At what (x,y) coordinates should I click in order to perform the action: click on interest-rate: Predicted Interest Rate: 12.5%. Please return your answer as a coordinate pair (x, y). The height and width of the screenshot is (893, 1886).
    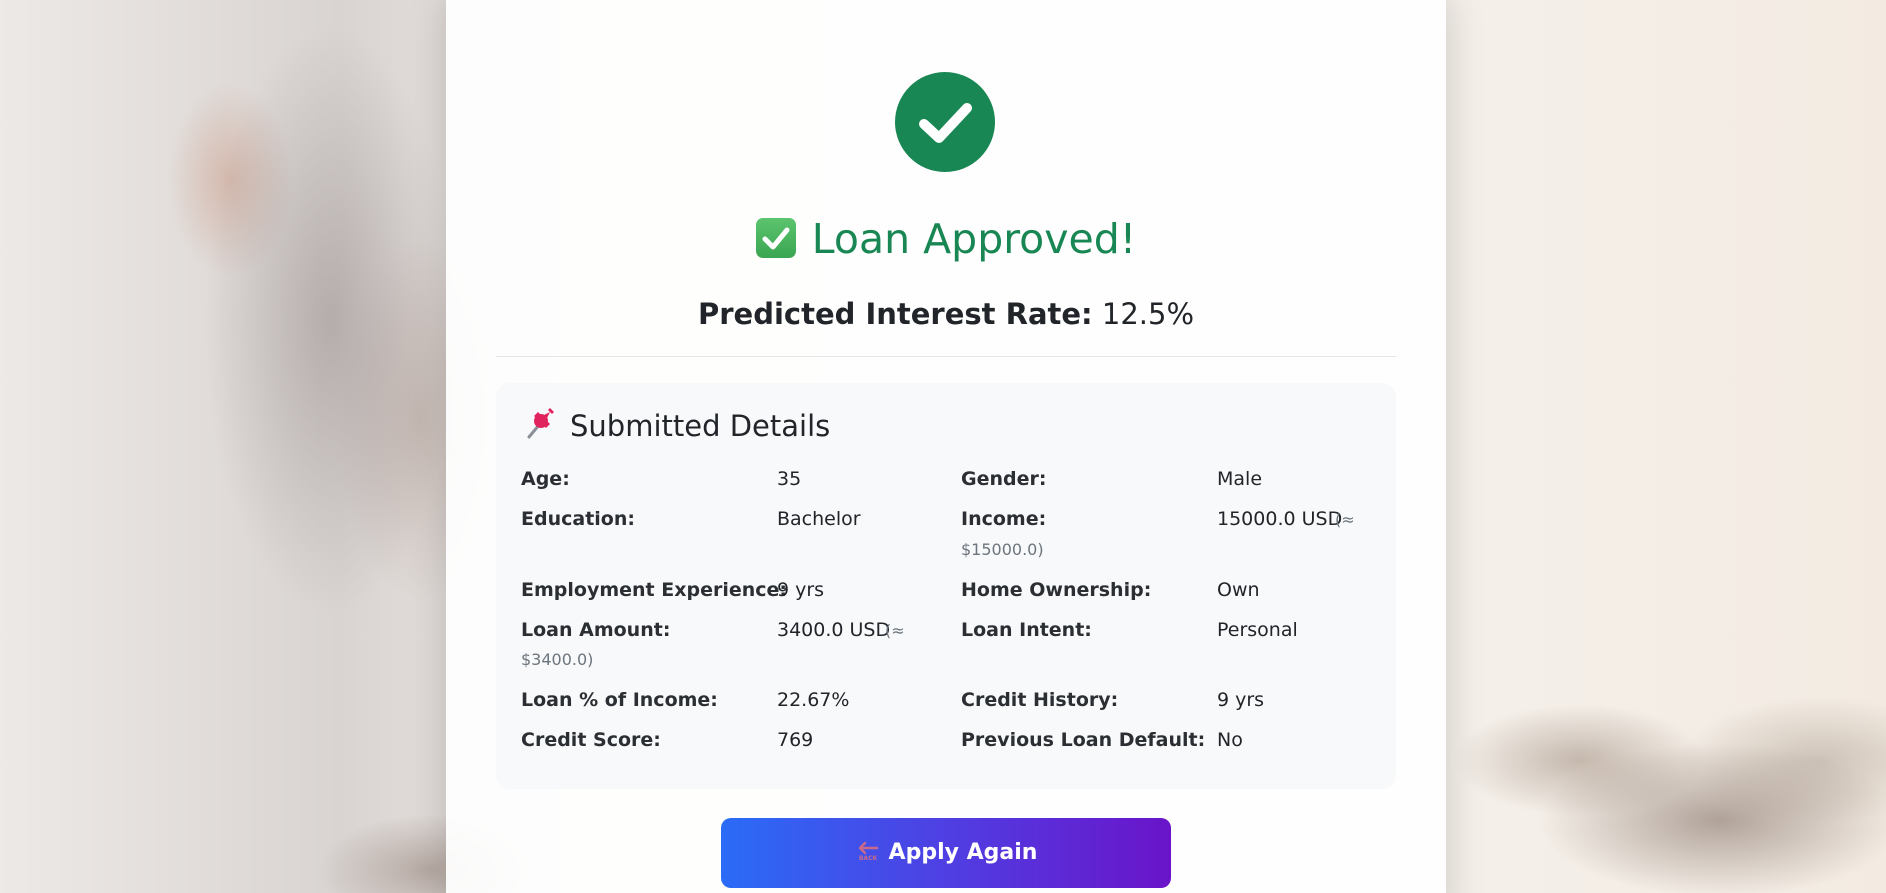
    Looking at the image, I should click on (946, 314).